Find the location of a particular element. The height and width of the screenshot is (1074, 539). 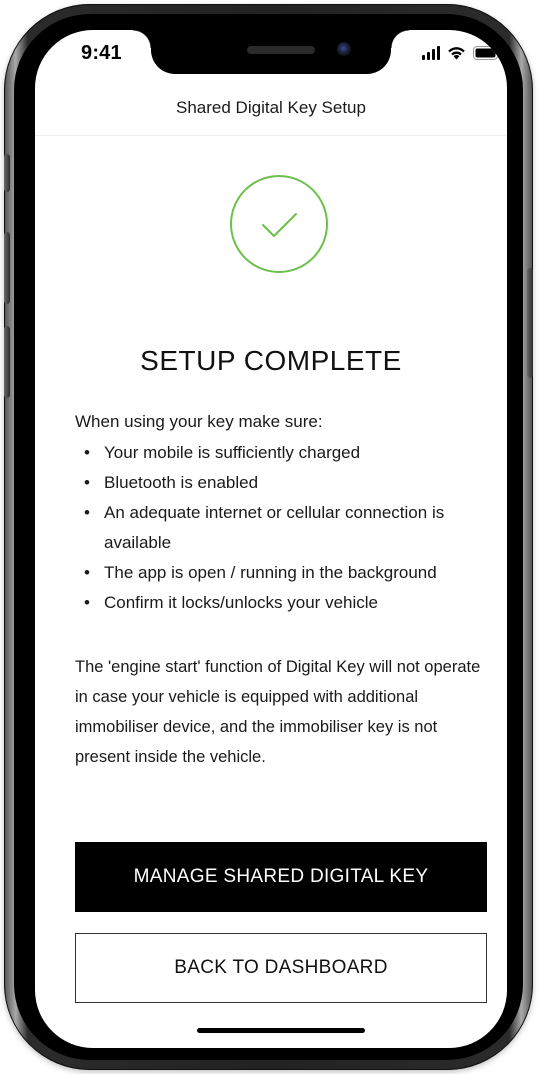

list-item: • Your mobile is sufficiently charged is located at coordinates (284, 453).